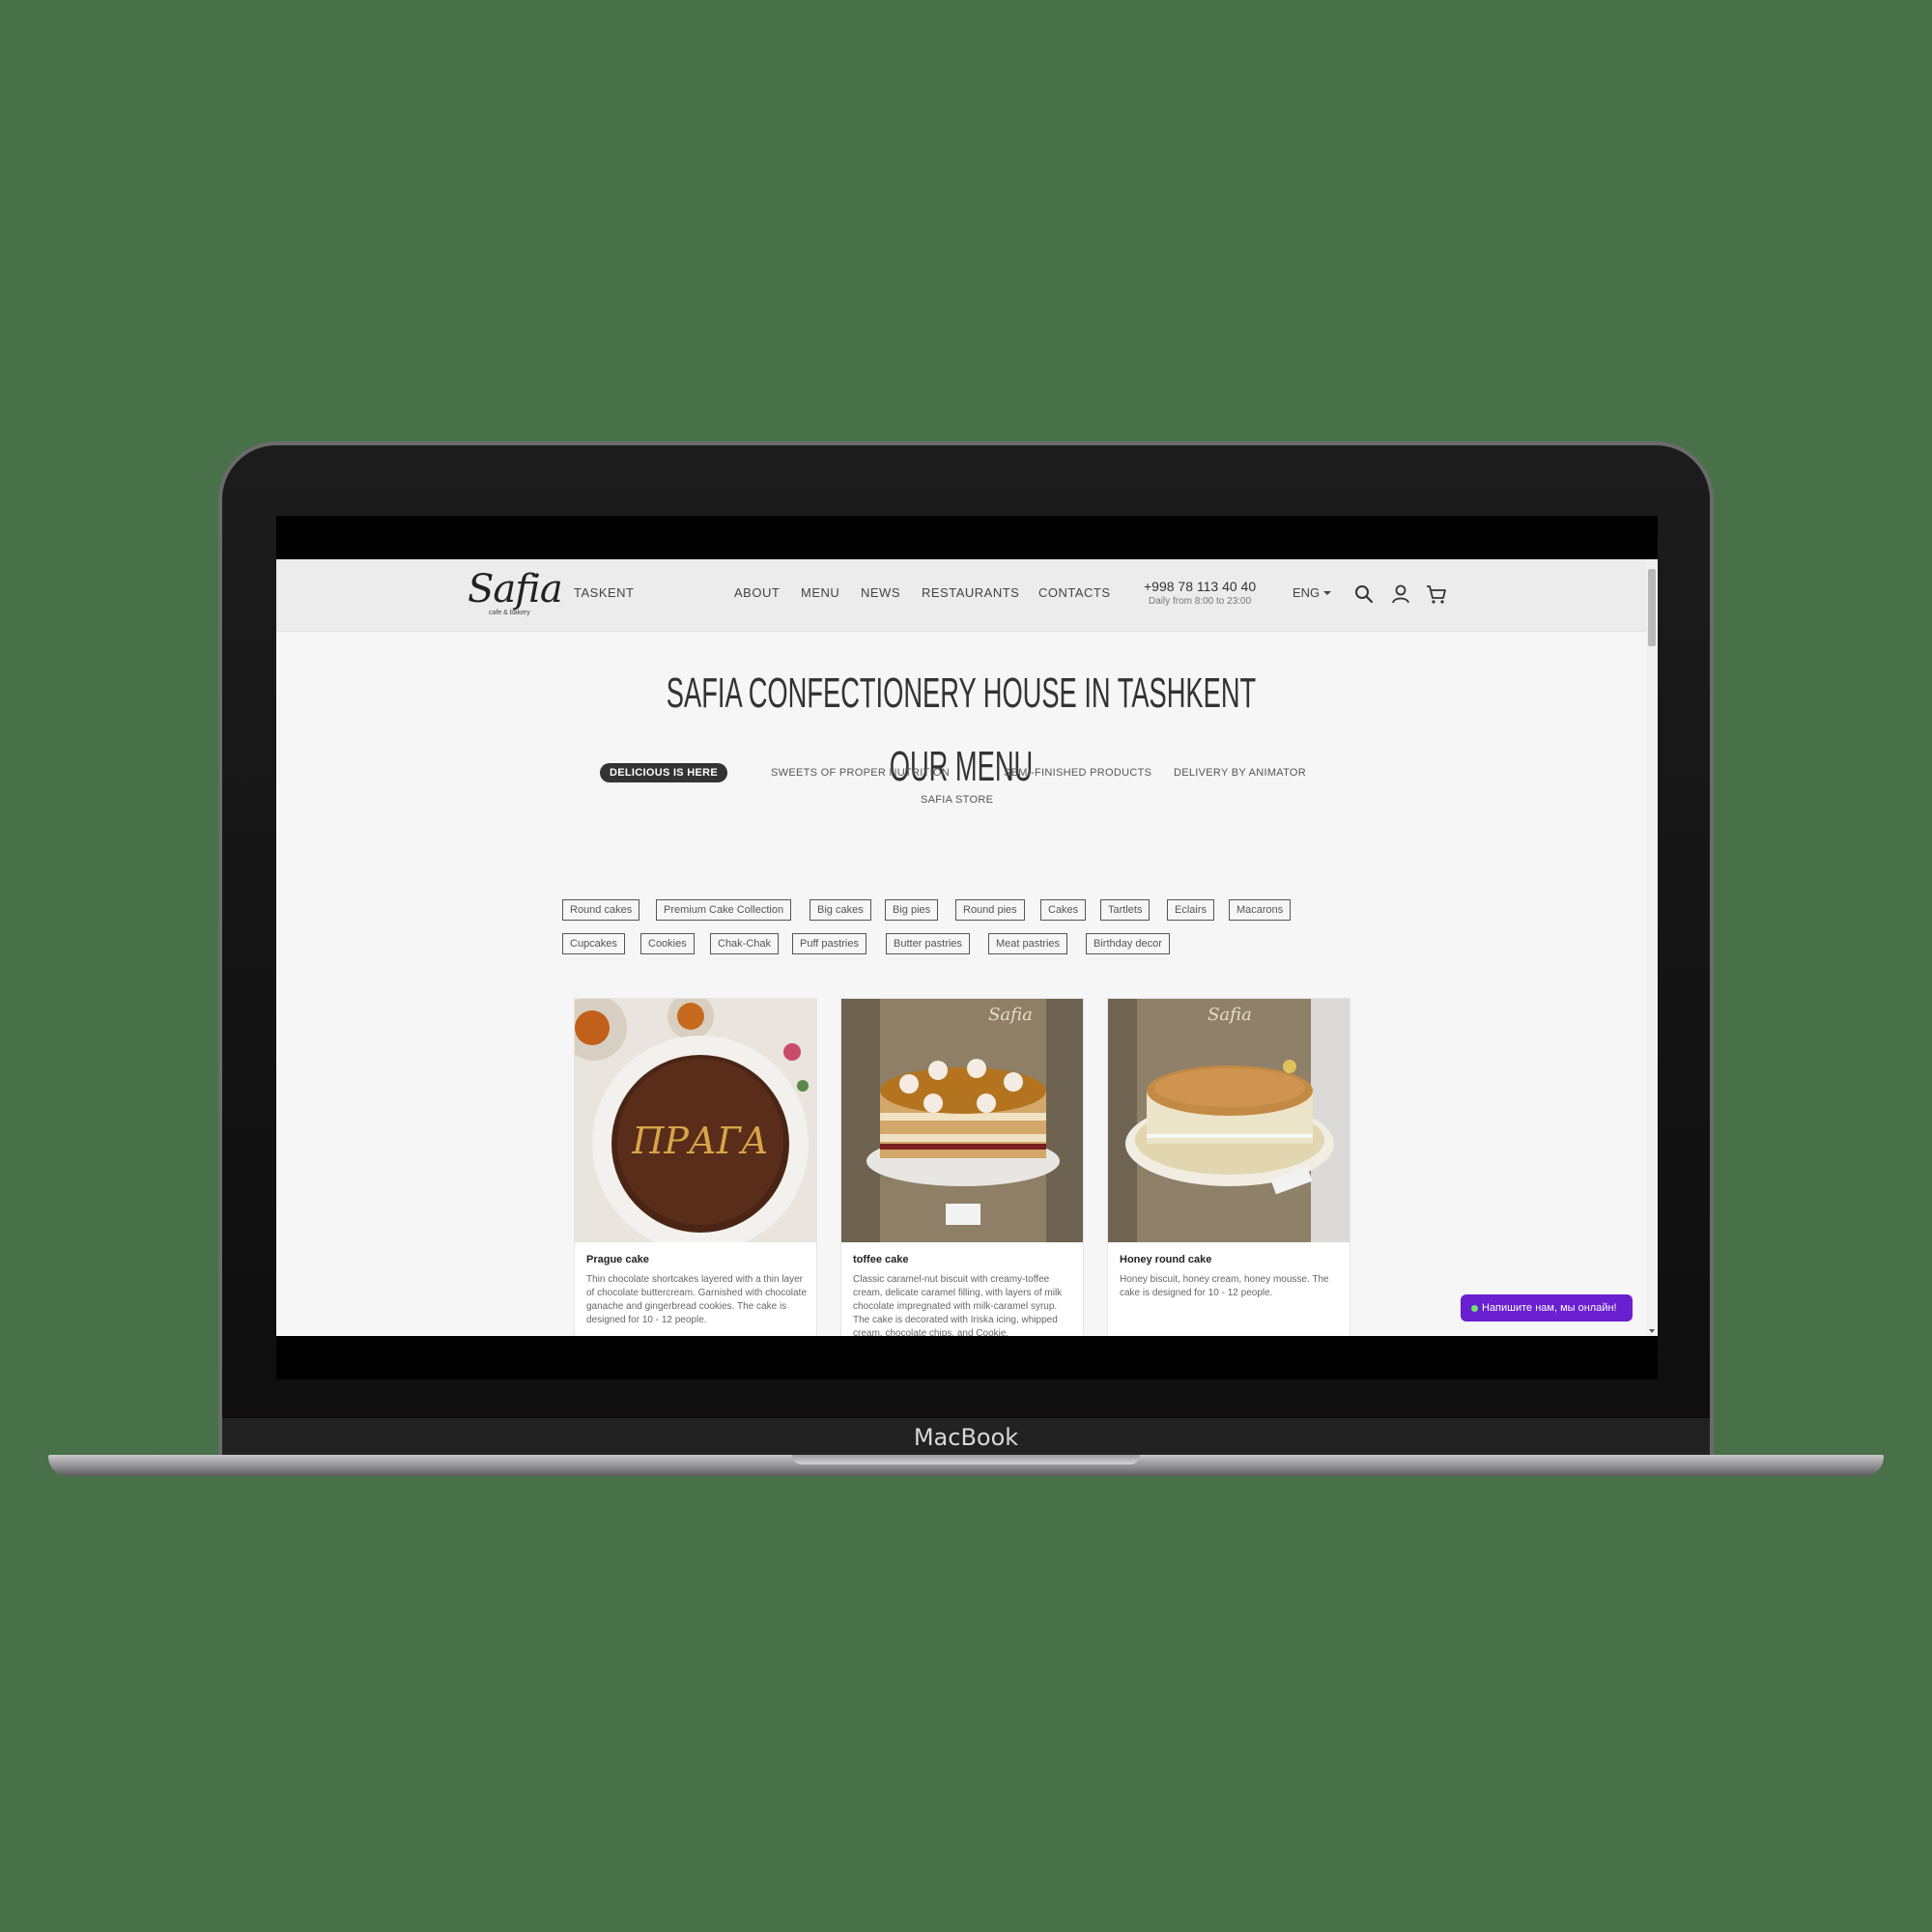 The width and height of the screenshot is (1932, 1932). I want to click on nav-about: ABOUT, so click(757, 592).